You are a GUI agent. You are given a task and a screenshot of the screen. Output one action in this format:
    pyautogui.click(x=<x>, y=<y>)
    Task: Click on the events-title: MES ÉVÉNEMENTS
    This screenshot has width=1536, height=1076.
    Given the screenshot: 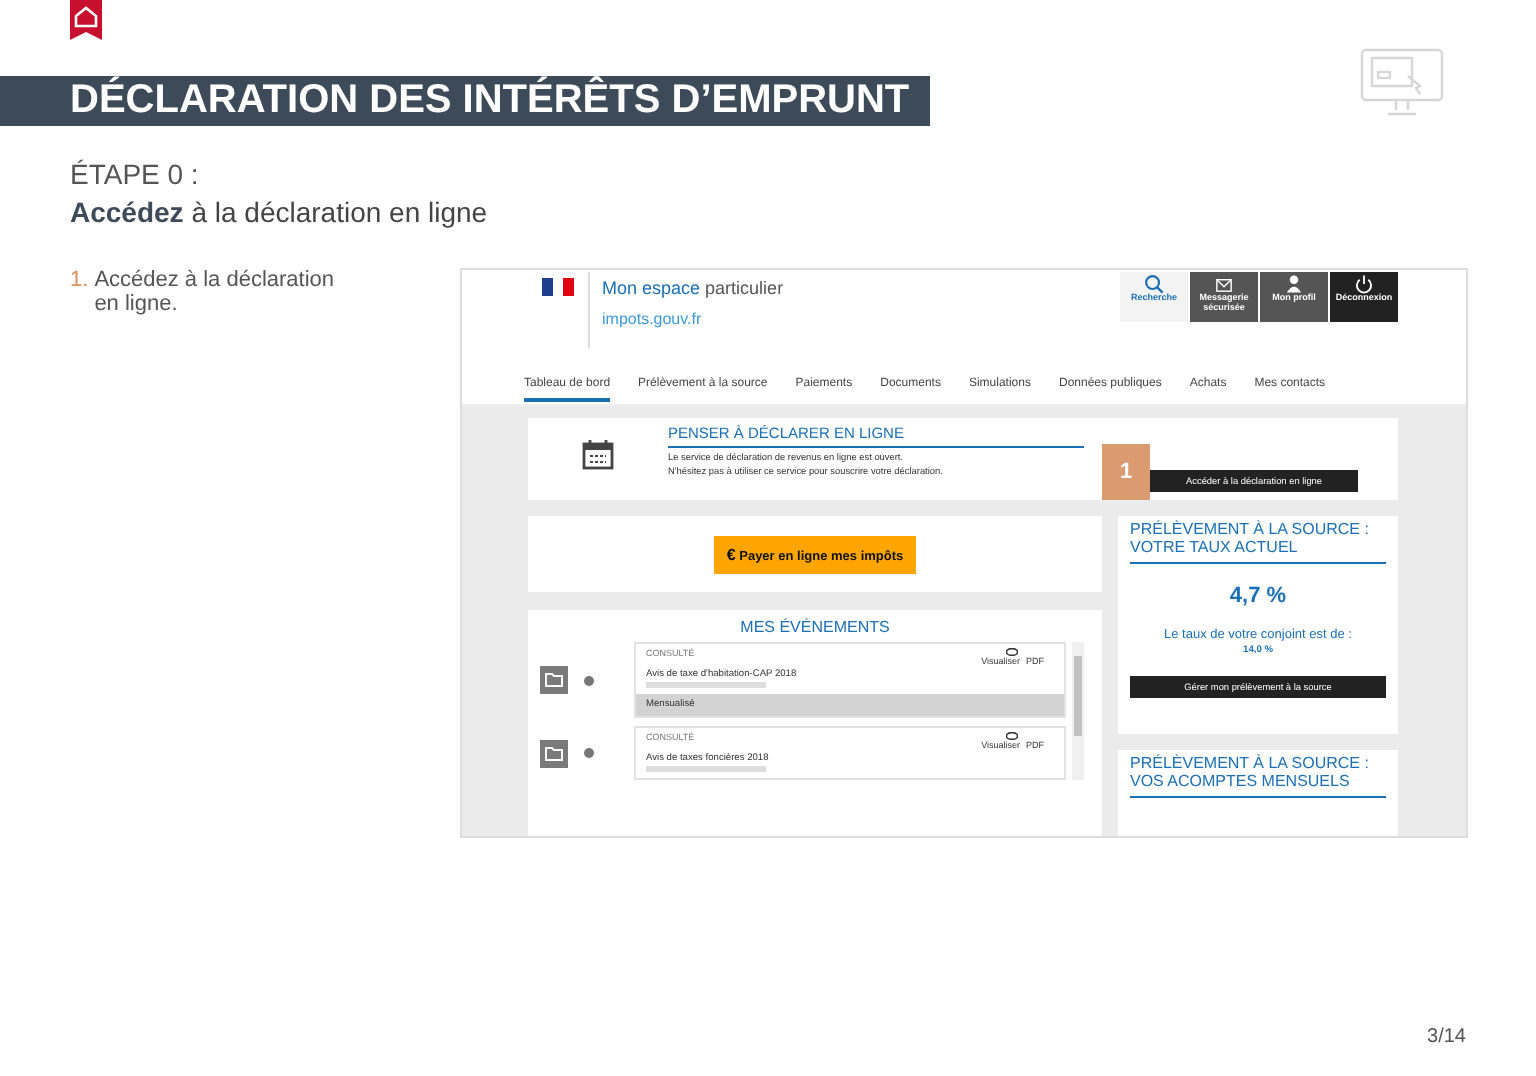 What is the action you would take?
    pyautogui.click(x=815, y=628)
    